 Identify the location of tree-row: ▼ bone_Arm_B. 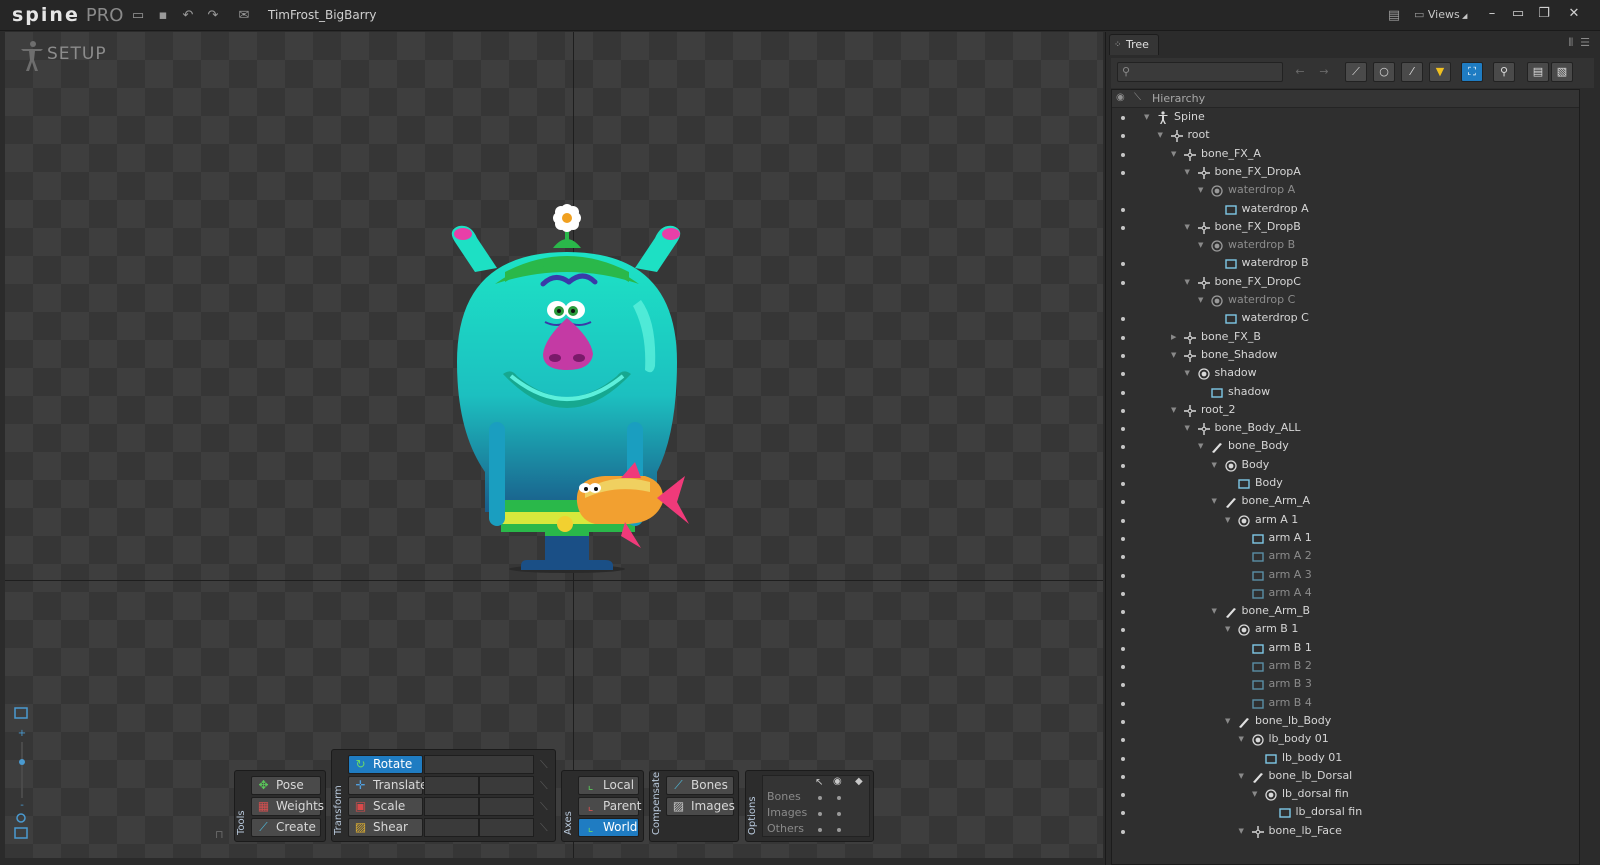
(1345, 612).